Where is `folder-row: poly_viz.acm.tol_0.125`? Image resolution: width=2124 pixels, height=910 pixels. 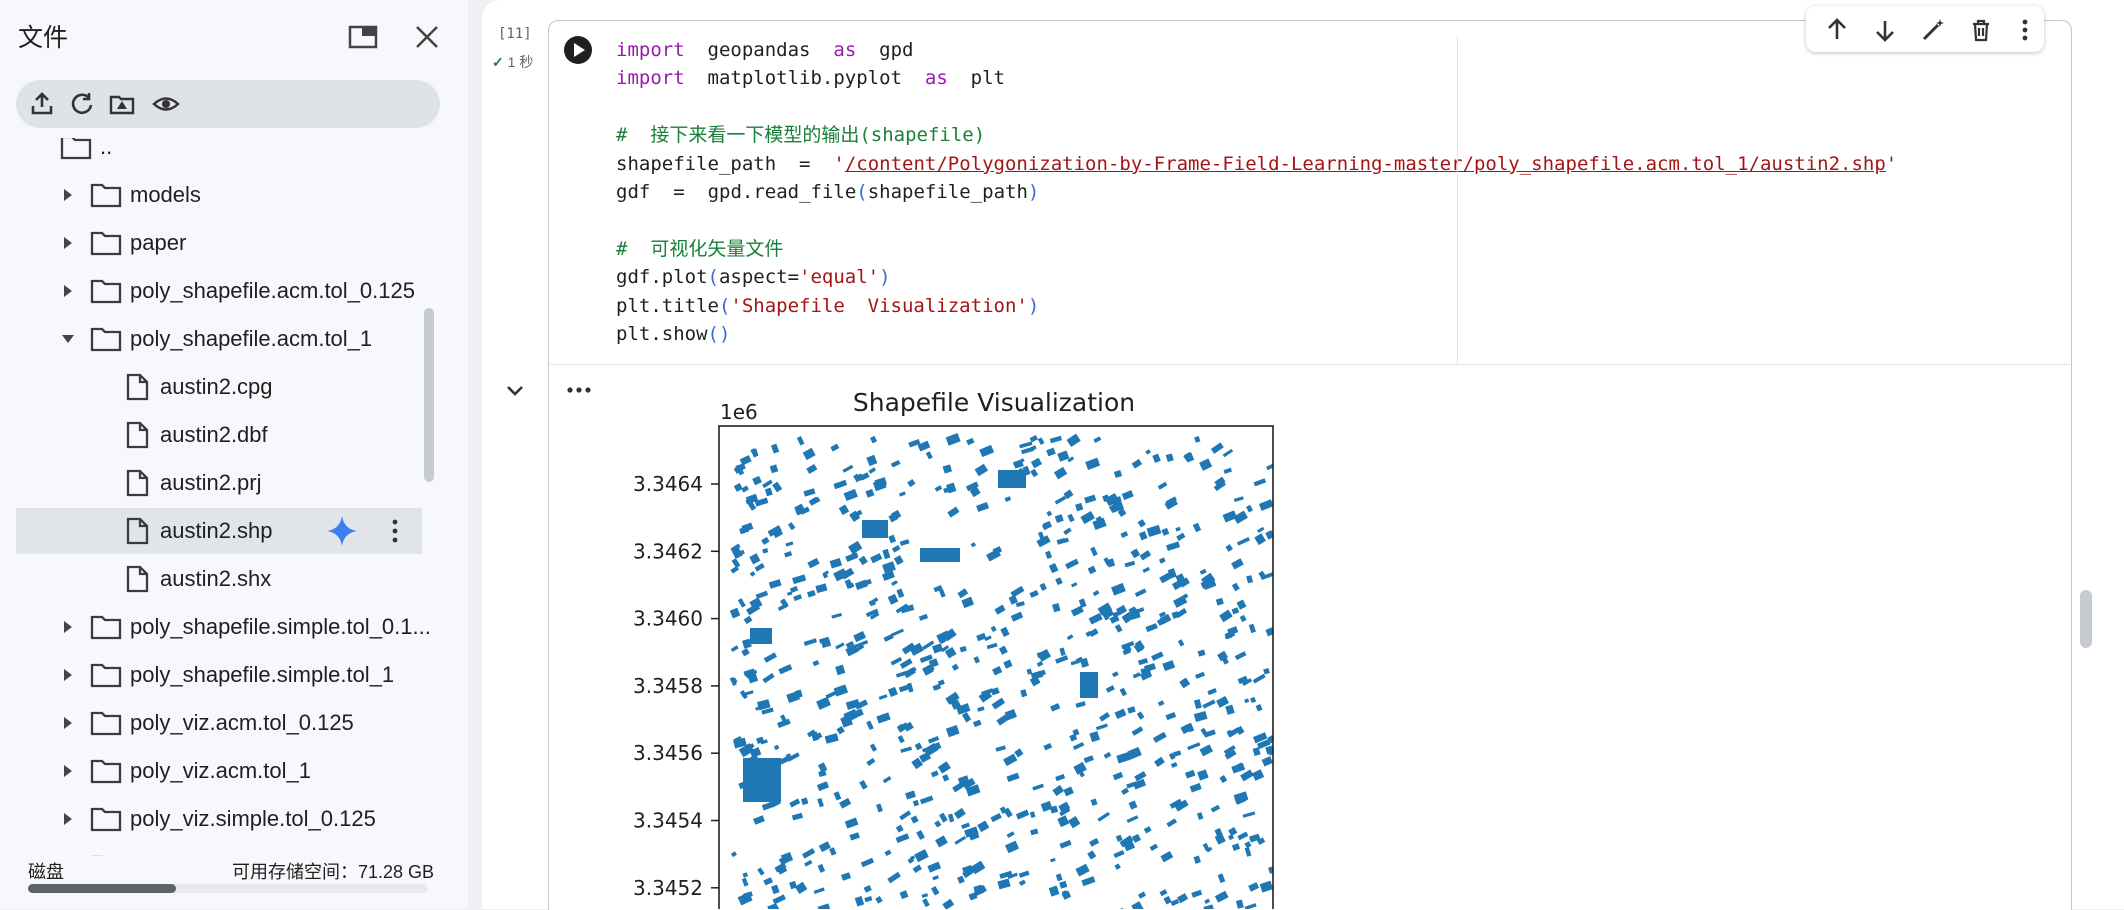 folder-row: poly_viz.acm.tol_0.125 is located at coordinates (219, 723).